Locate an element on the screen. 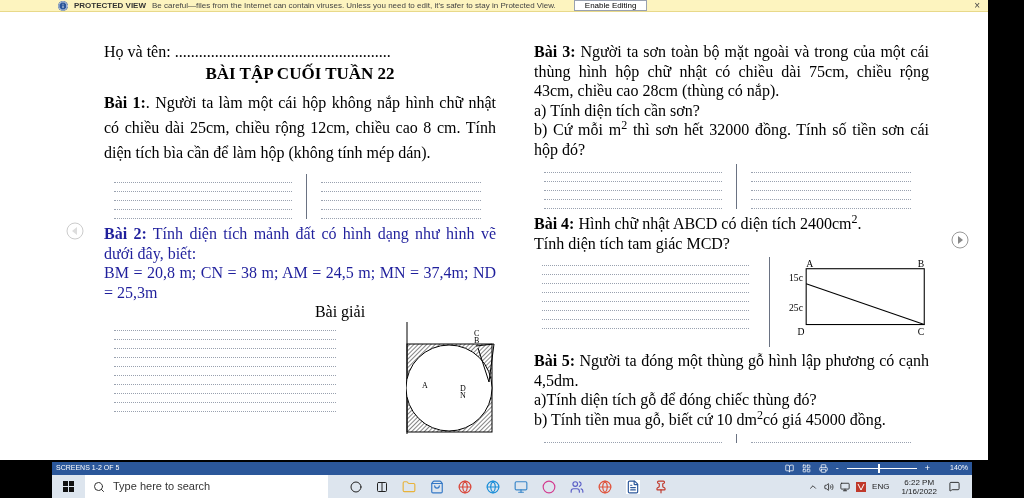 Image resolution: width=1024 pixels, height=498 pixels. zoom-slider-thumb is located at coordinates (879, 468).